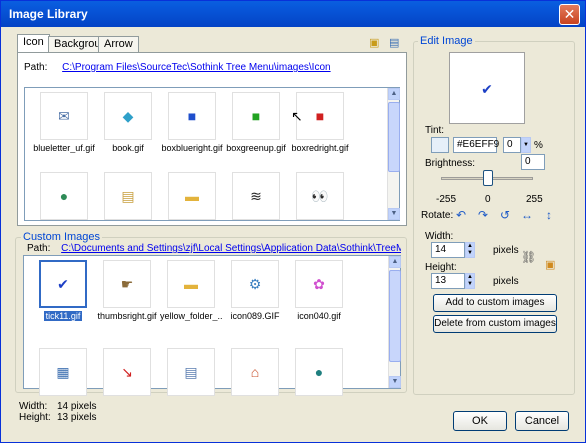  Describe the element at coordinates (35, 417) in the screenshot. I see `status-height-label: Height:` at that location.